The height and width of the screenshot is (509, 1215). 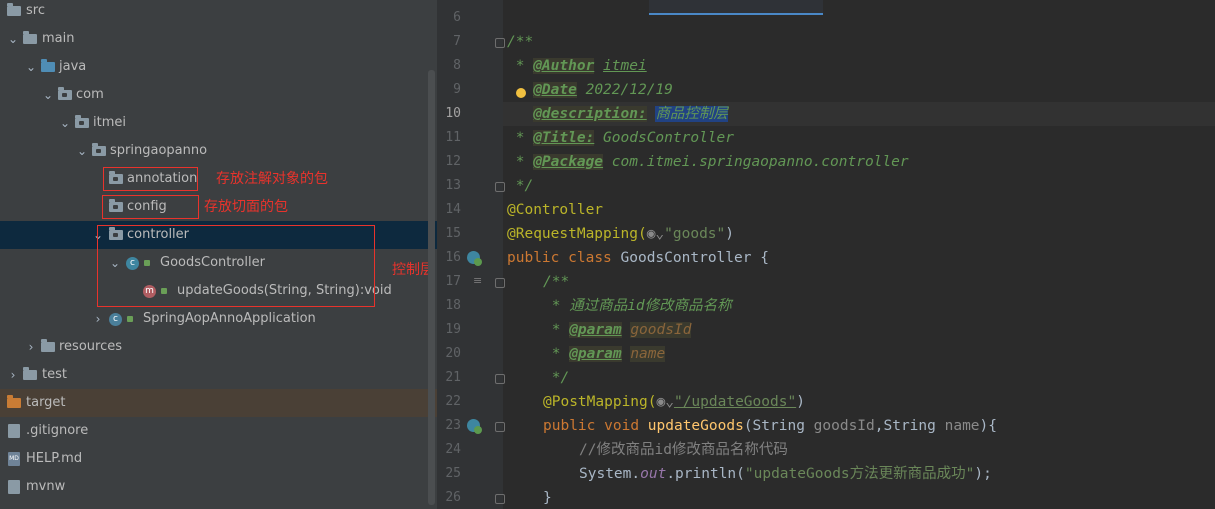 I want to click on code-line-22: @PostMapping(◉⌄"/updateGoods"), so click(x=674, y=402).